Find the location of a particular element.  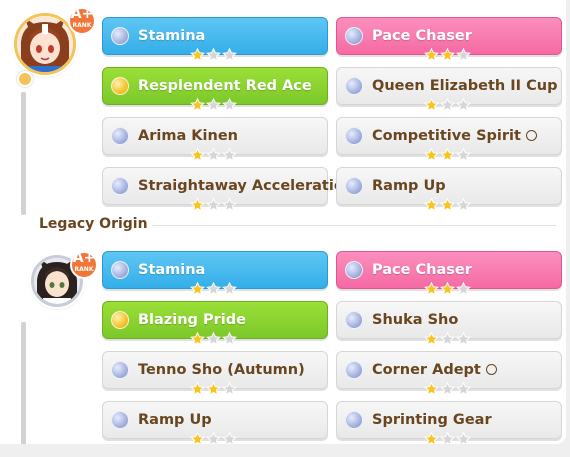

lineage-rail is located at coordinates (23, 383).